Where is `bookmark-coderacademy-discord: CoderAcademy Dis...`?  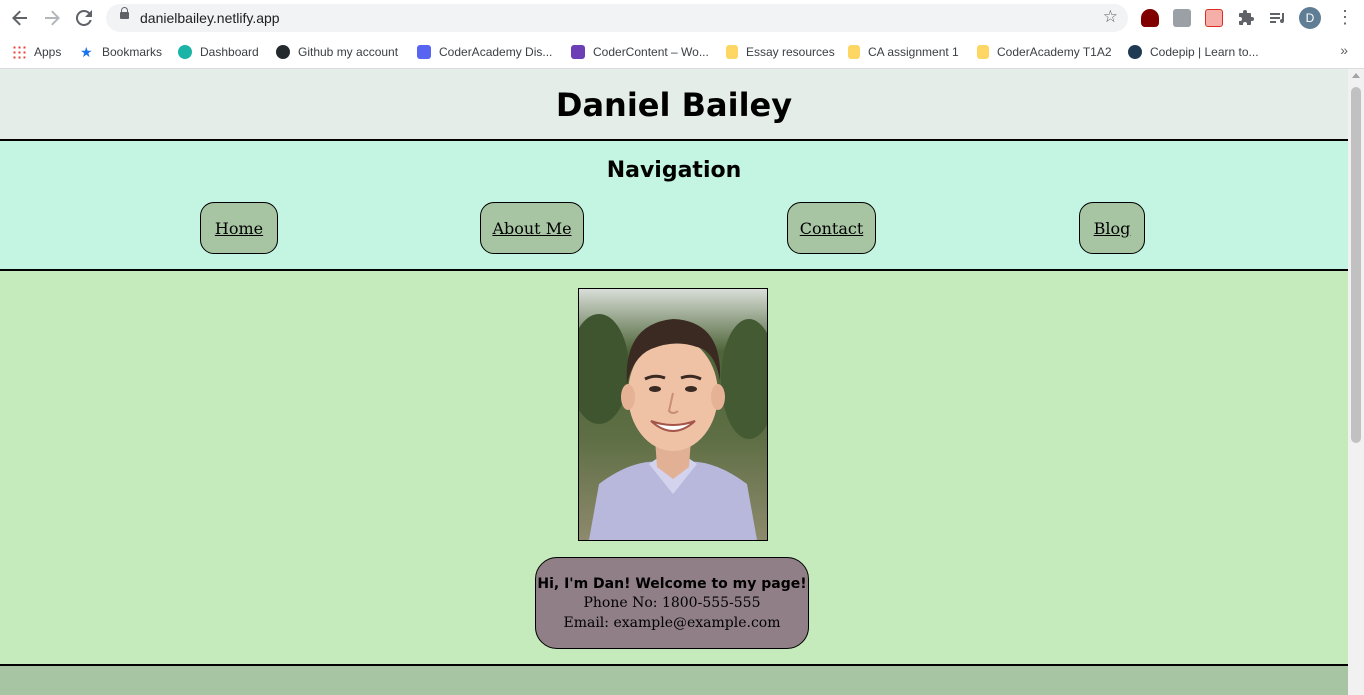
bookmark-coderacademy-discord: CoderAcademy Dis... is located at coordinates (484, 52).